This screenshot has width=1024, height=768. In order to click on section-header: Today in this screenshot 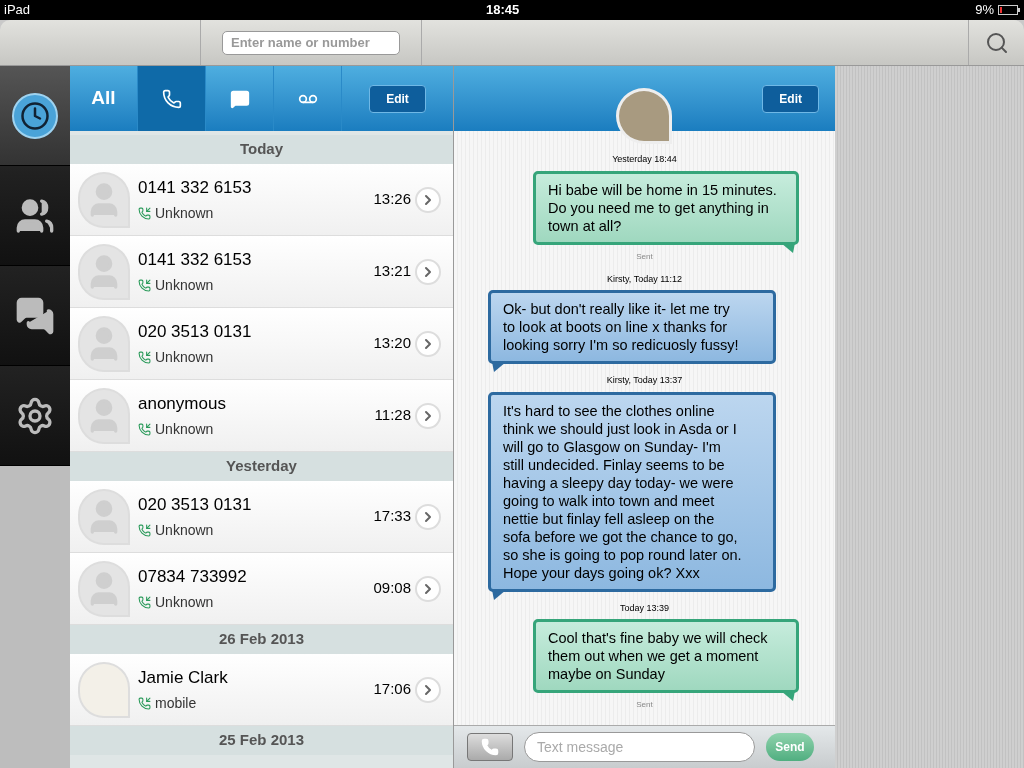, I will do `click(261, 149)`.